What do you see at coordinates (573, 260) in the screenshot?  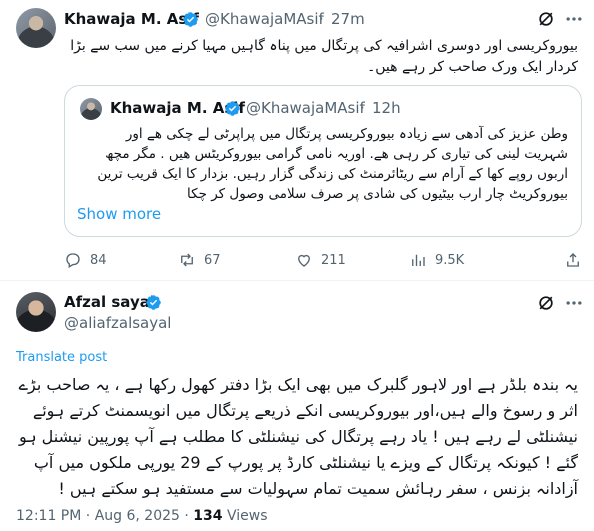 I see `share-icon` at bounding box center [573, 260].